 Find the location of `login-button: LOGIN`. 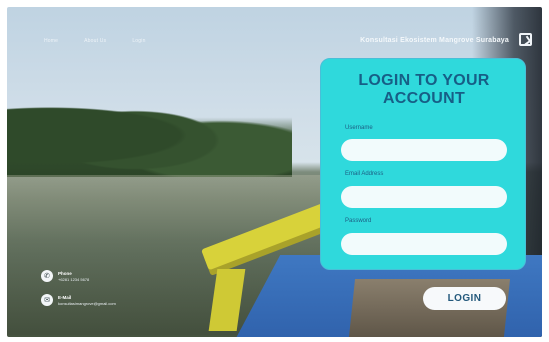

login-button: LOGIN is located at coordinates (464, 298).